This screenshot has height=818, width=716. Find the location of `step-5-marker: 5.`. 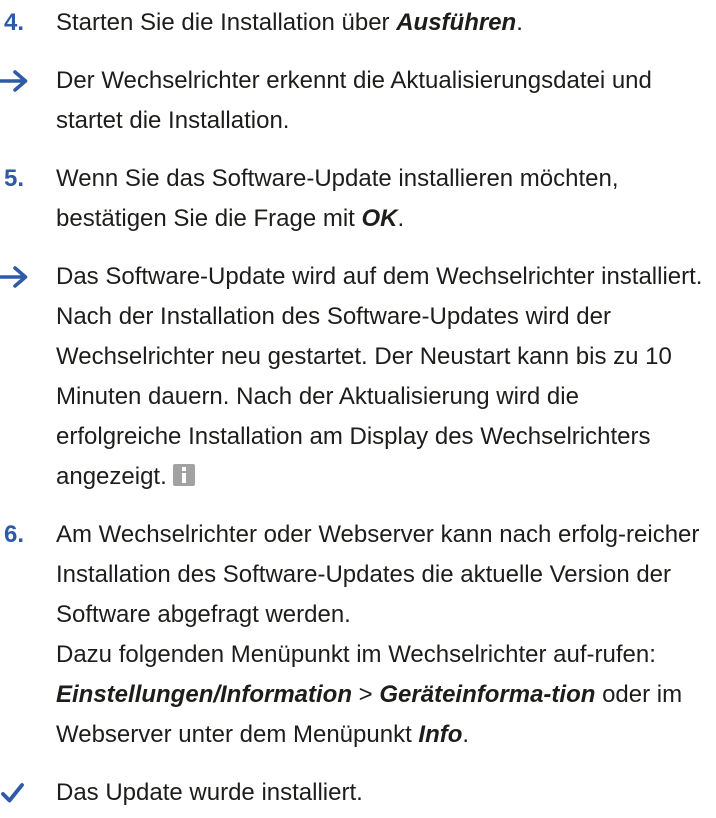

step-5-marker: 5. is located at coordinates (24, 179).